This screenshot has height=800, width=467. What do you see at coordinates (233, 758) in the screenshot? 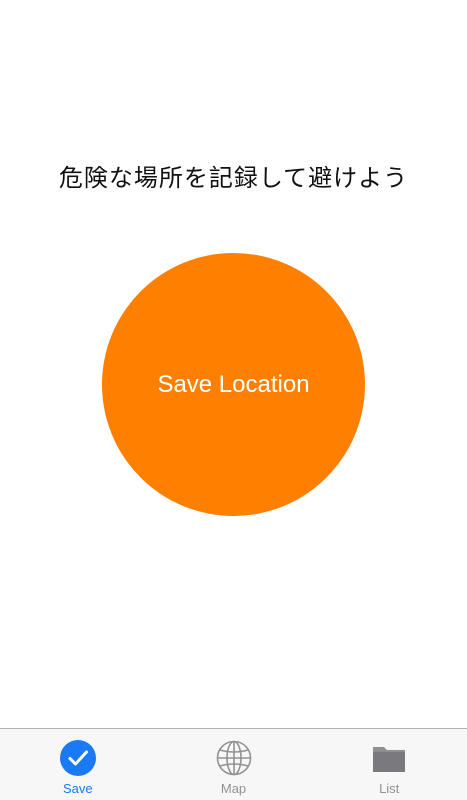
I see `globe-icon` at bounding box center [233, 758].